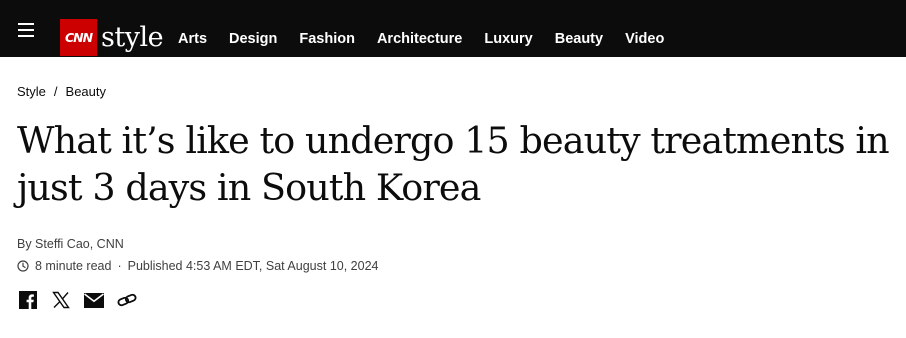 Image resolution: width=906 pixels, height=338 pixels. Describe the element at coordinates (23, 266) in the screenshot. I see `clock-icon` at that location.